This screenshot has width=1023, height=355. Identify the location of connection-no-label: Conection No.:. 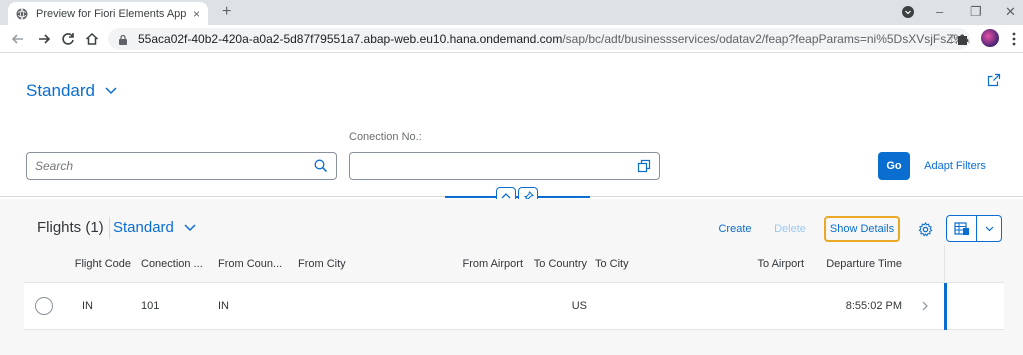
(385, 137).